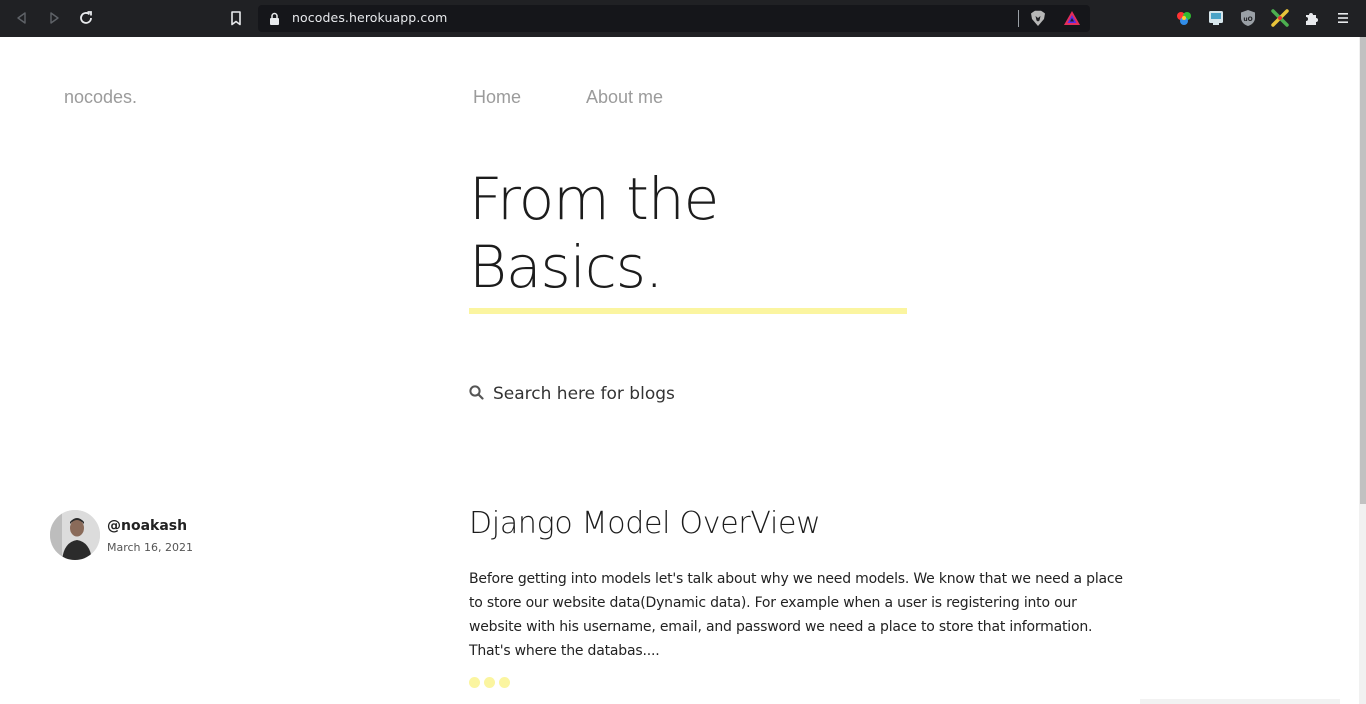  I want to click on puzzle-extensions-icon, so click(1312, 18).